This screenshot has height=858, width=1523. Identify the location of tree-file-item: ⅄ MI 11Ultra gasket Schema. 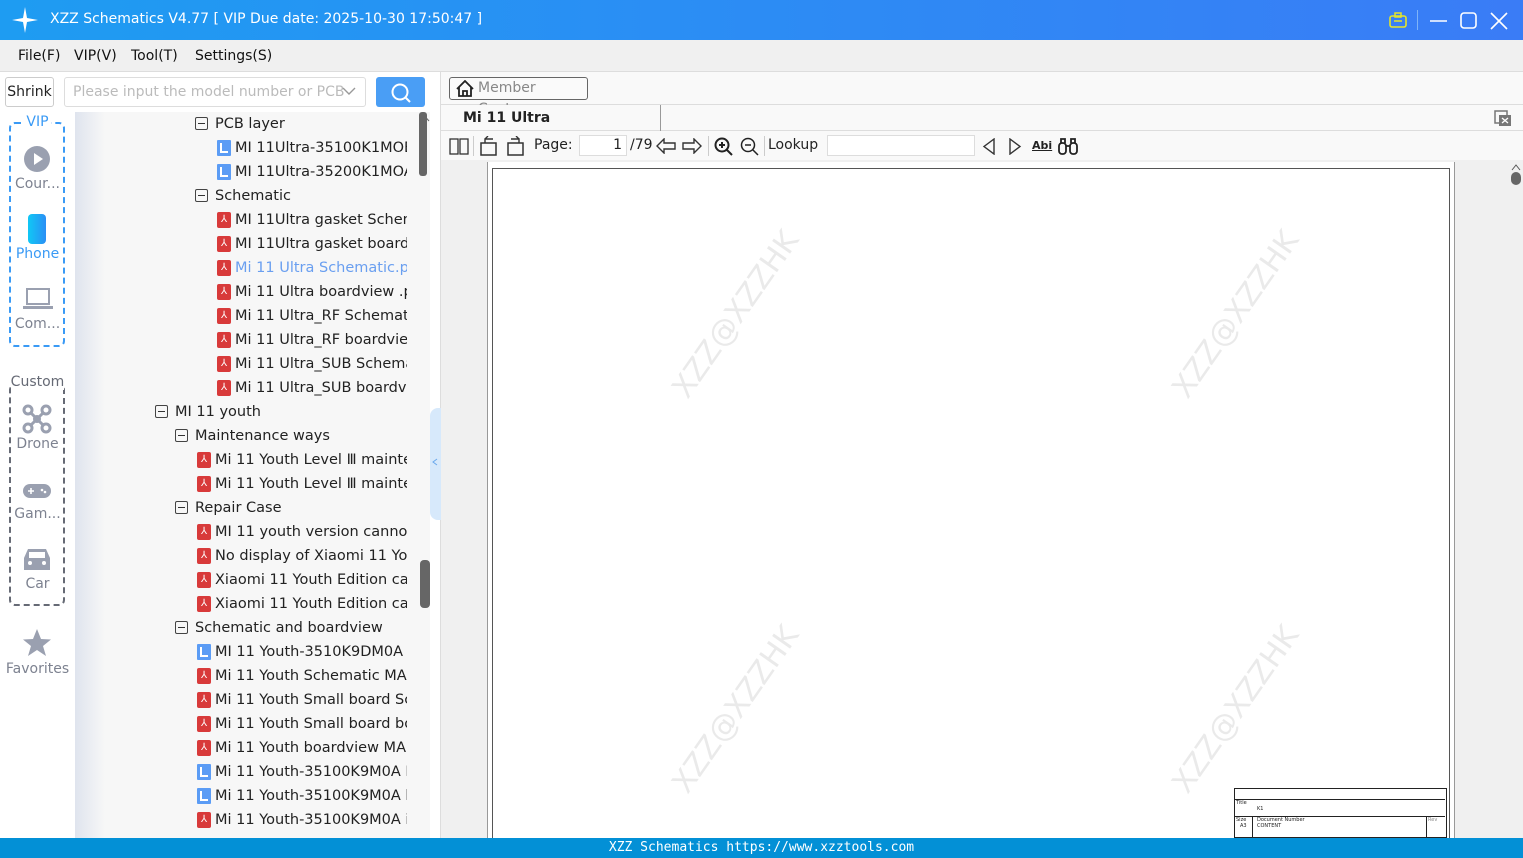
(241, 220).